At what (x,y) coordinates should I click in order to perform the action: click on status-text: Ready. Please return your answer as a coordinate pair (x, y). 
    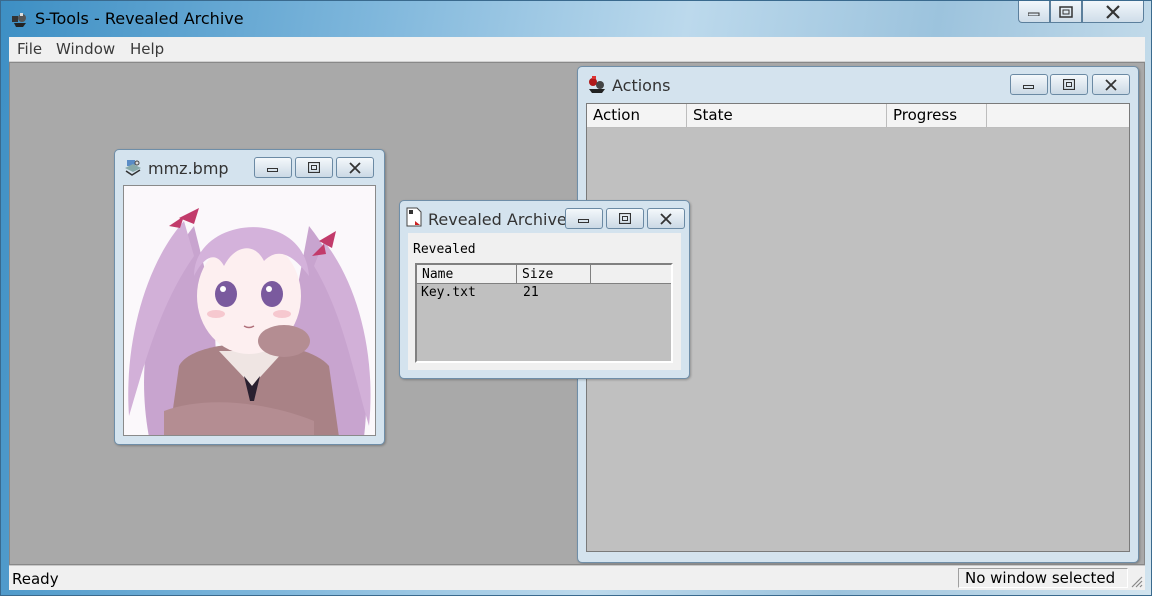
    Looking at the image, I should click on (35, 579).